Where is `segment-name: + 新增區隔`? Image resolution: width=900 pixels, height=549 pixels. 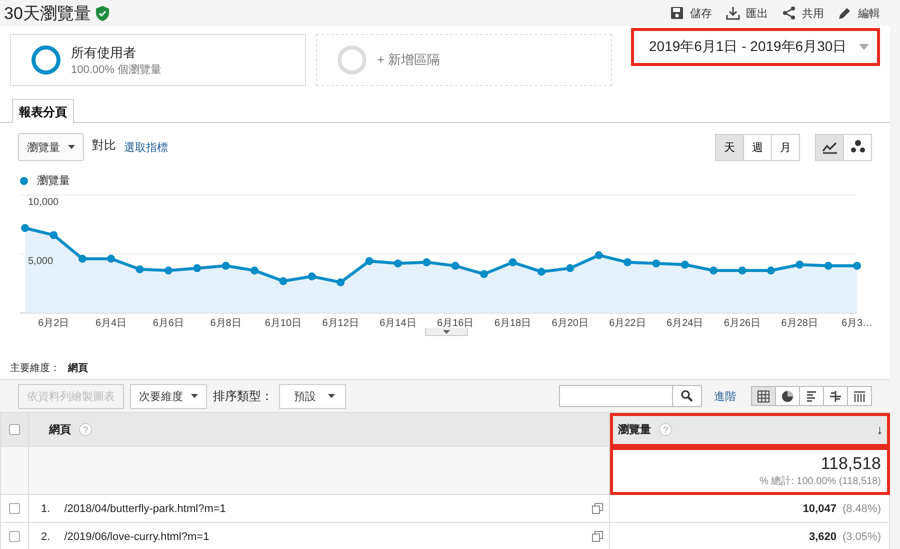 segment-name: + 新增區隔 is located at coordinates (408, 60).